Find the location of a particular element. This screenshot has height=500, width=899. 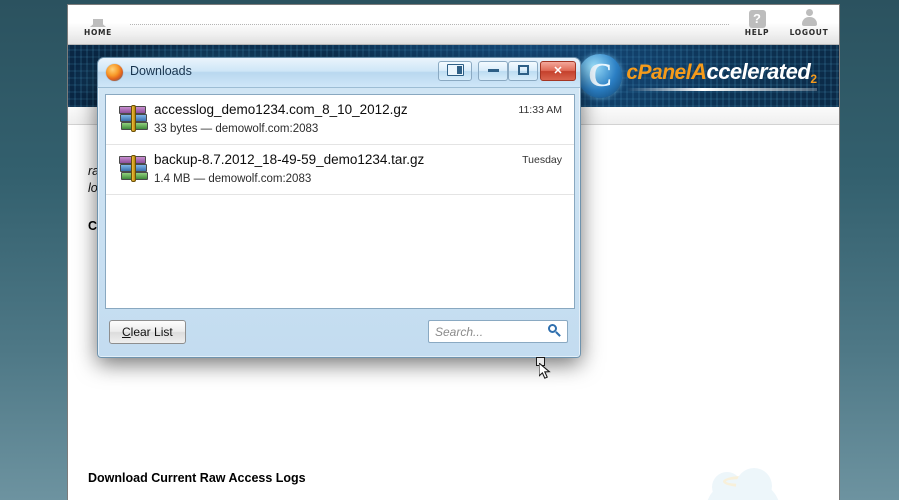

logo-version: 2 is located at coordinates (813, 79).